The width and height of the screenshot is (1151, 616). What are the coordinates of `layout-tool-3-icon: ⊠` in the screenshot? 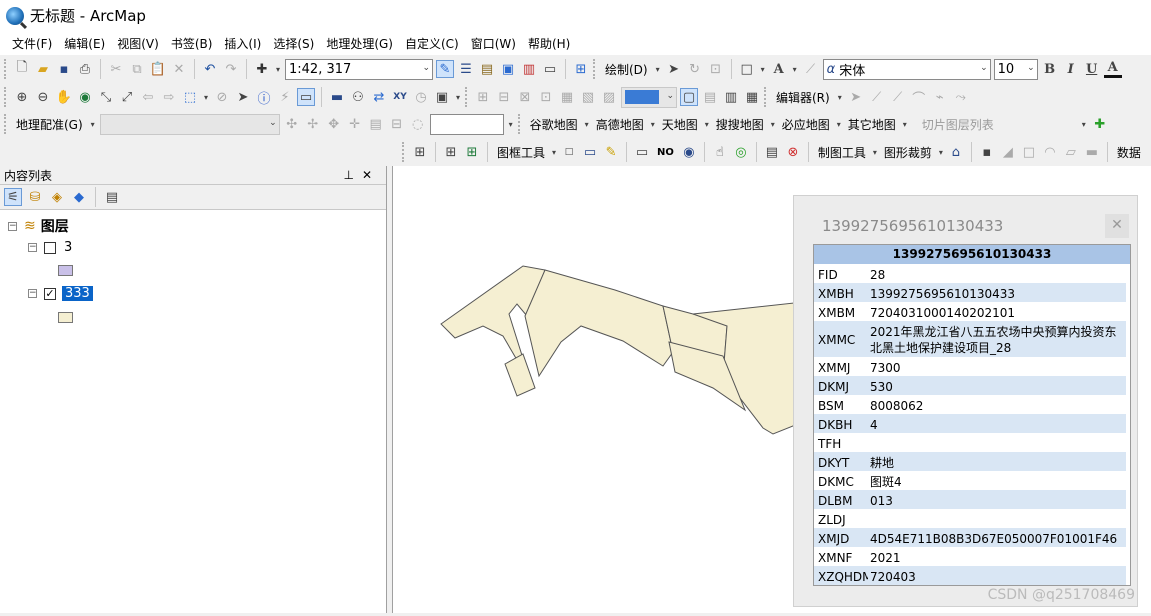 It's located at (525, 97).